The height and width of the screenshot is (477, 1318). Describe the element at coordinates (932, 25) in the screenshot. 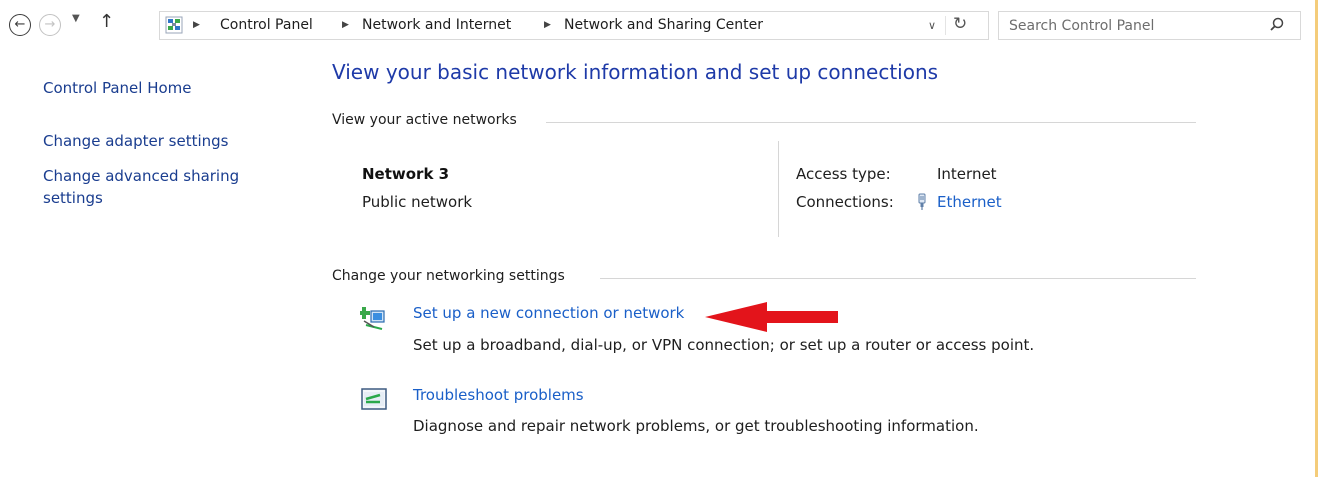

I see `chevron-down-icon: ∨` at that location.